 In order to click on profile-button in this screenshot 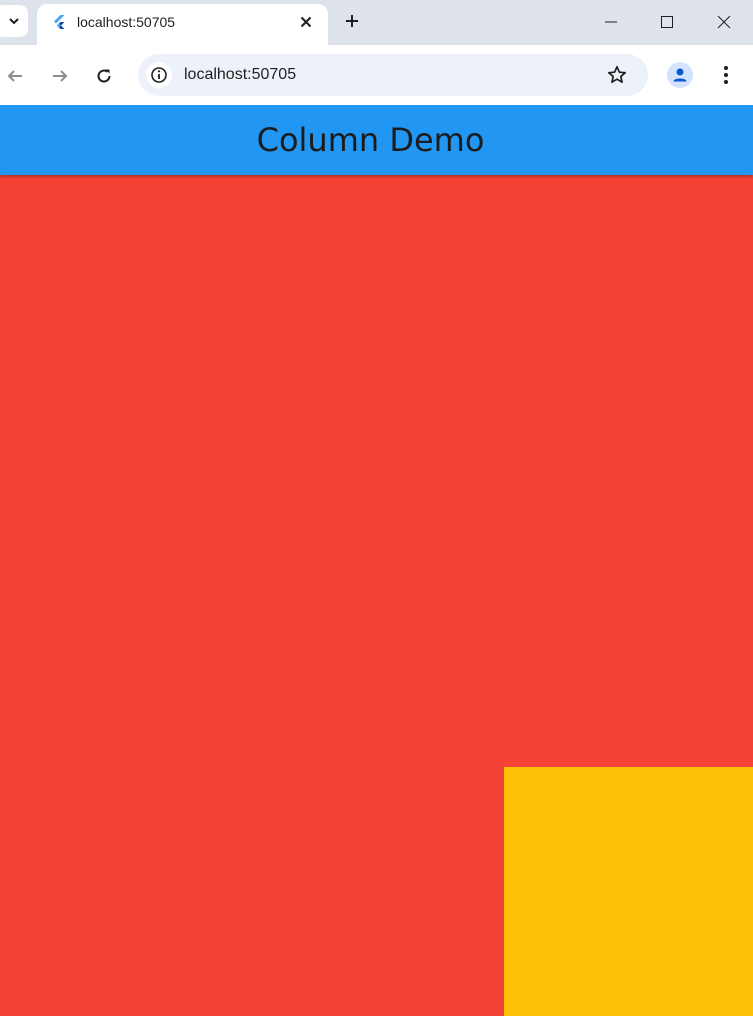, I will do `click(680, 75)`.